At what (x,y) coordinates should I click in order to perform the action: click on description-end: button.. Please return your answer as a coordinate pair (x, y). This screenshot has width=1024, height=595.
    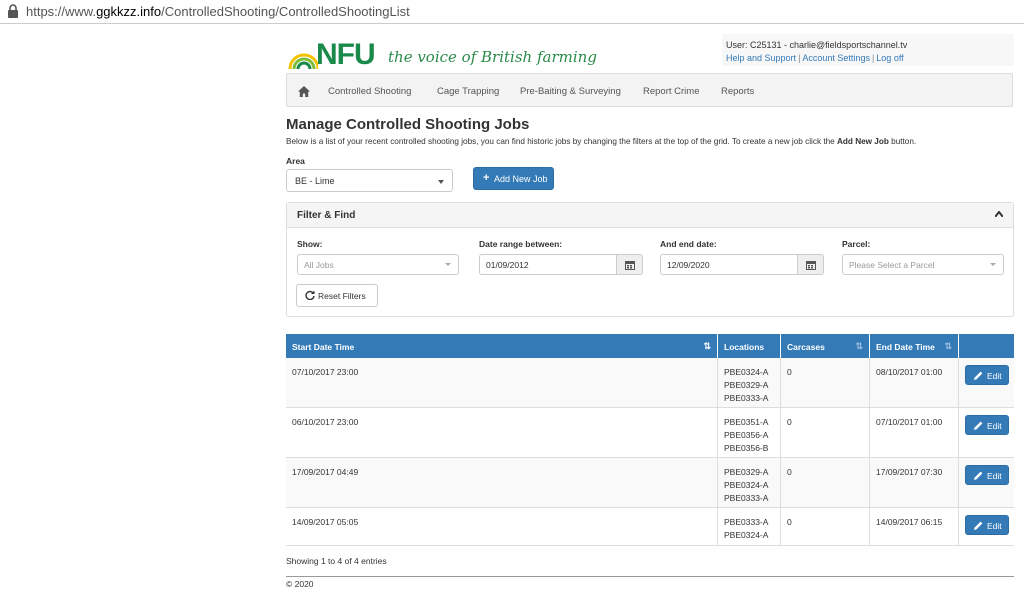
    Looking at the image, I should click on (902, 141).